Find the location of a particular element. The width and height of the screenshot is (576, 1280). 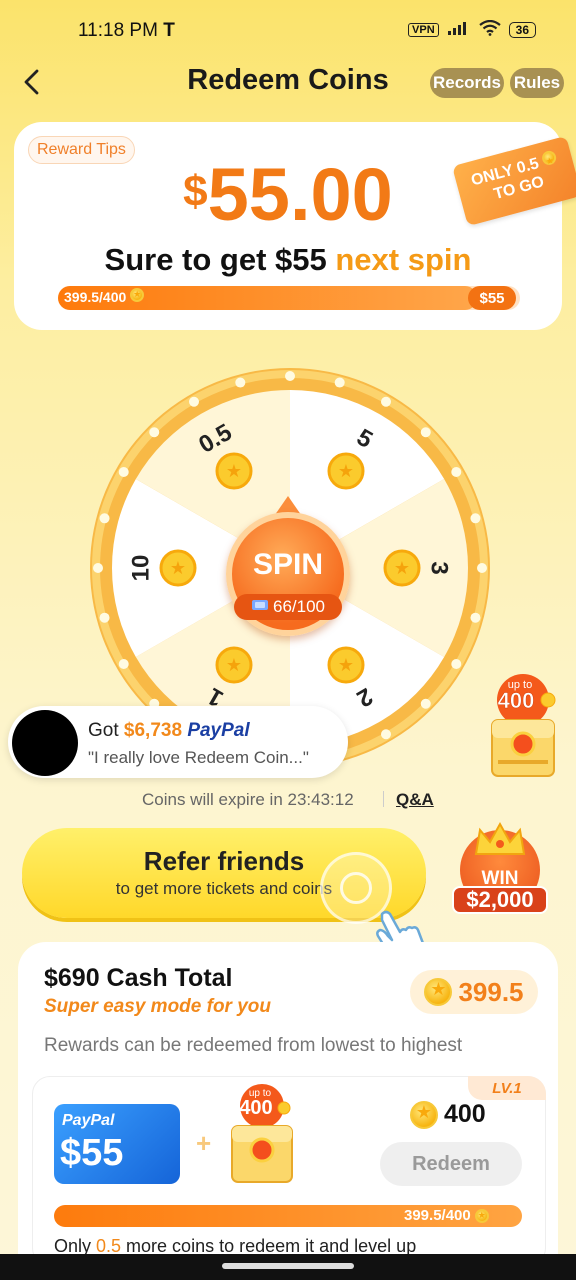

cash-total: $690 Cash Total is located at coordinates (138, 978).